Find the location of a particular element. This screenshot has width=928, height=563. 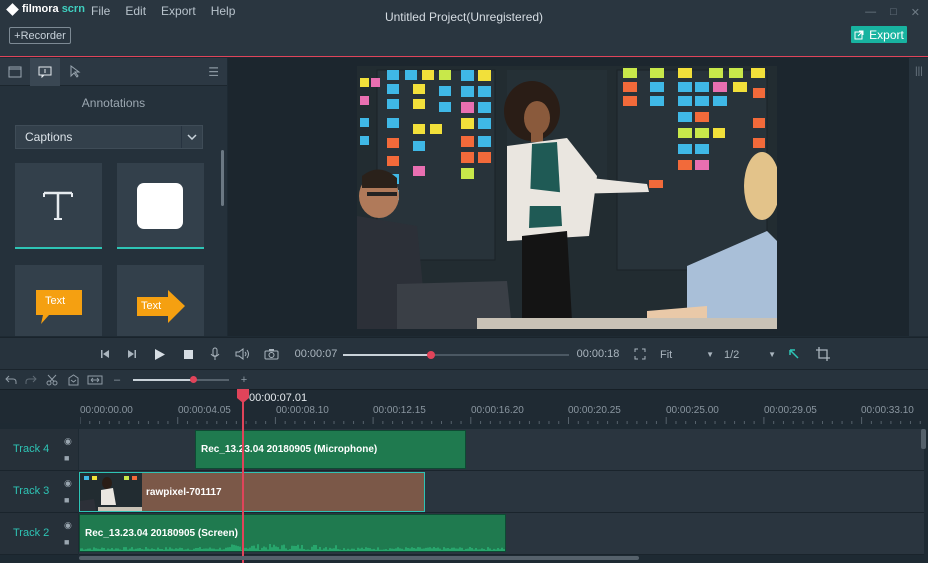

clip-label: Rec_13.23.04 20180905 (Microphone) is located at coordinates (289, 449).